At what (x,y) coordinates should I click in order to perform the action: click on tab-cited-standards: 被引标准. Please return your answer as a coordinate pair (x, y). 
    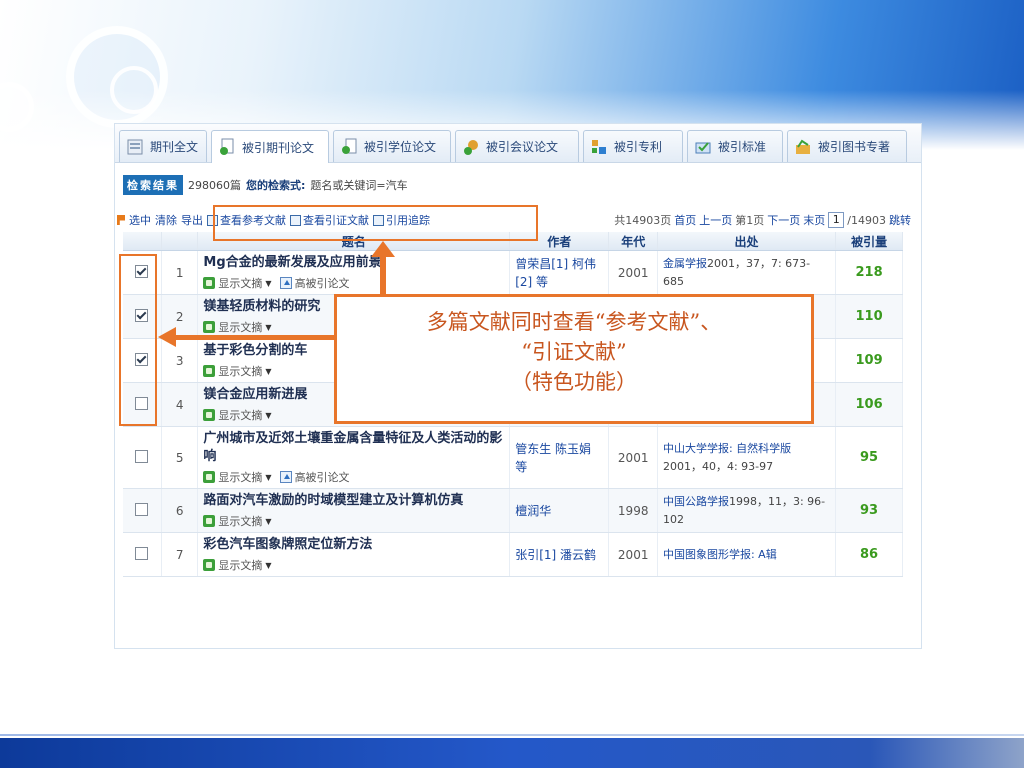
    Looking at the image, I should click on (735, 146).